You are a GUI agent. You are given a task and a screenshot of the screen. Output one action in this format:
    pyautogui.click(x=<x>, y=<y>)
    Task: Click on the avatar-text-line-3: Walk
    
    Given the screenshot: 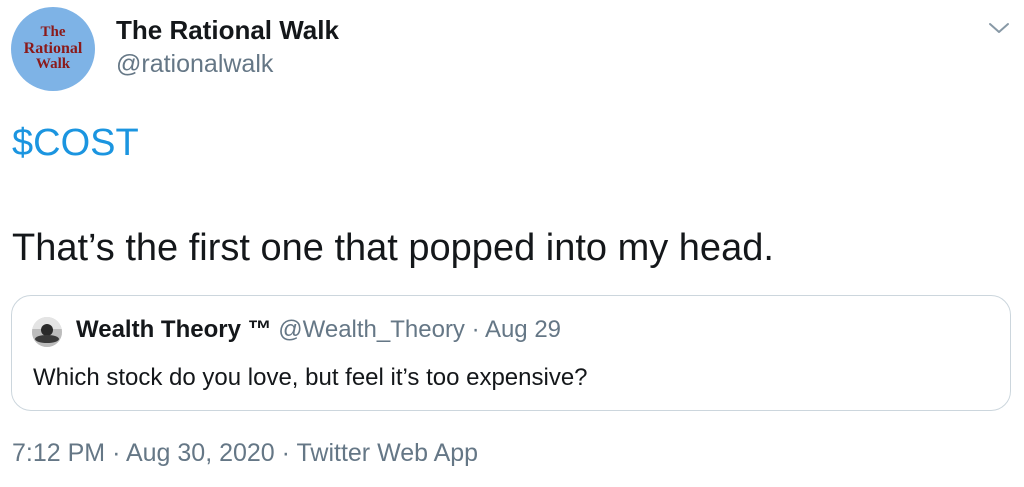 What is the action you would take?
    pyautogui.click(x=53, y=64)
    